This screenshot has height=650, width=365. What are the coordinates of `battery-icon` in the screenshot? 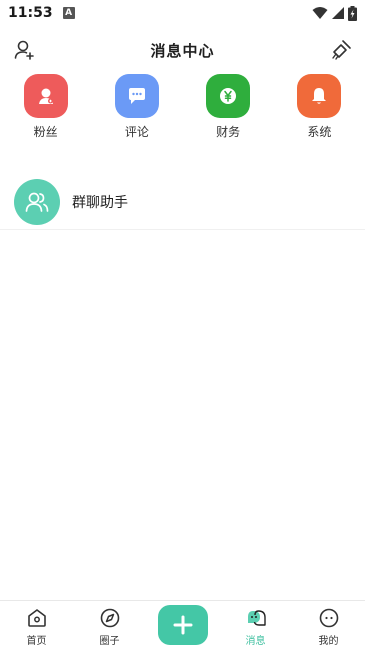 It's located at (352, 13).